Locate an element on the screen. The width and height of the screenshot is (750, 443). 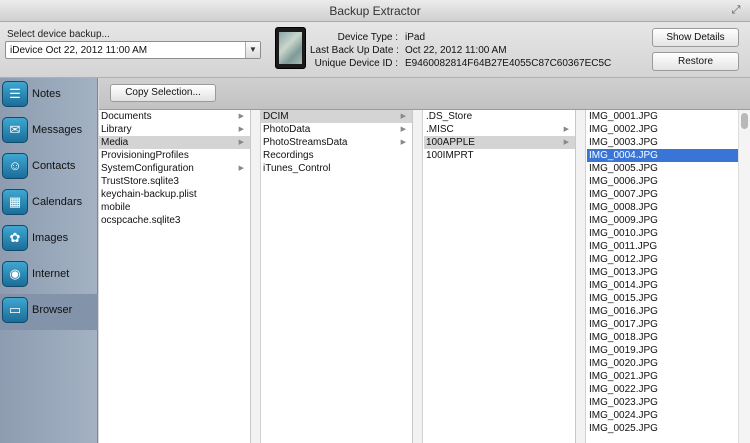
title-bar: Backup Extractor ⤢ is located at coordinates (375, 11).